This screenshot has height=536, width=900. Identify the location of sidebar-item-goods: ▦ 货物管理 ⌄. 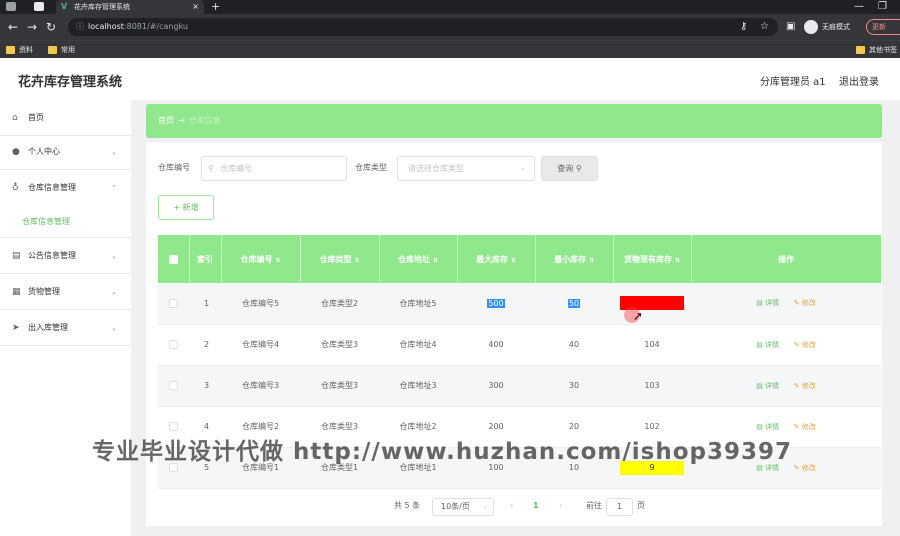
(65, 292).